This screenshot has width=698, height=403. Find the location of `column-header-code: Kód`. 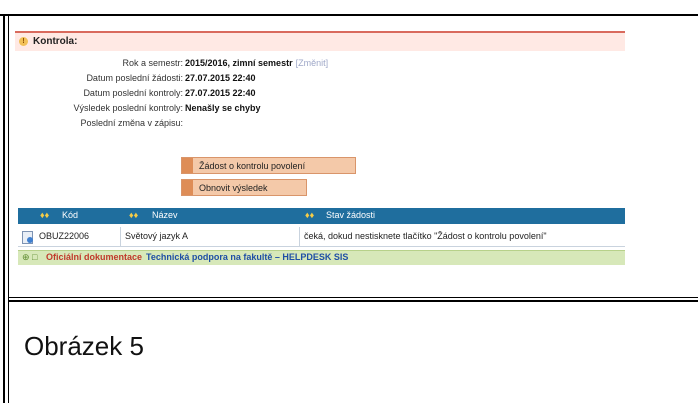

column-header-code: Kód is located at coordinates (70, 215).